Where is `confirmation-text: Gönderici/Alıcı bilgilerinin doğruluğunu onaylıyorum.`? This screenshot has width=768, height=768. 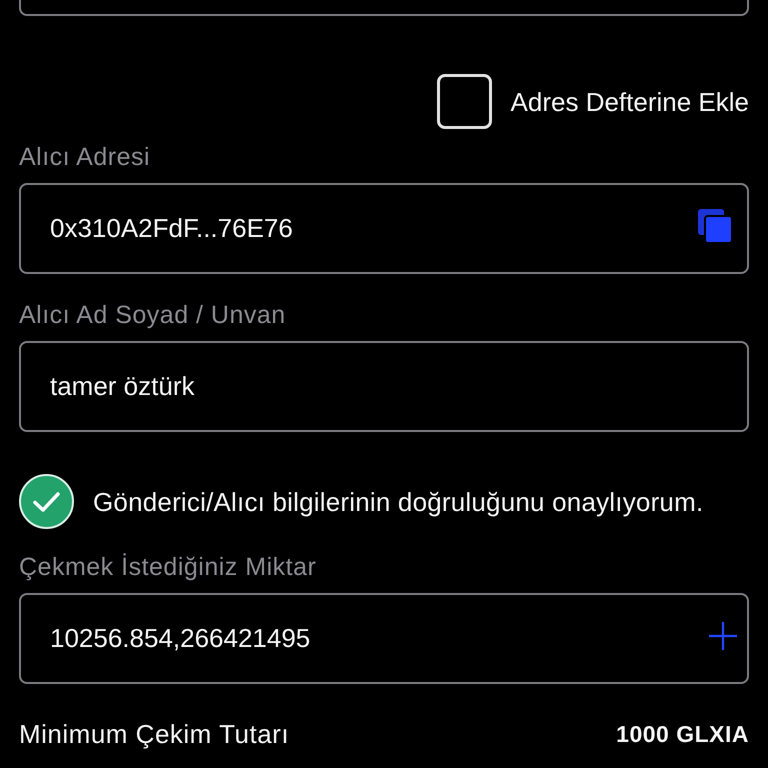
confirmation-text: Gönderici/Alıcı bilgilerinin doğruluğunu onaylıyorum. is located at coordinates (398, 501).